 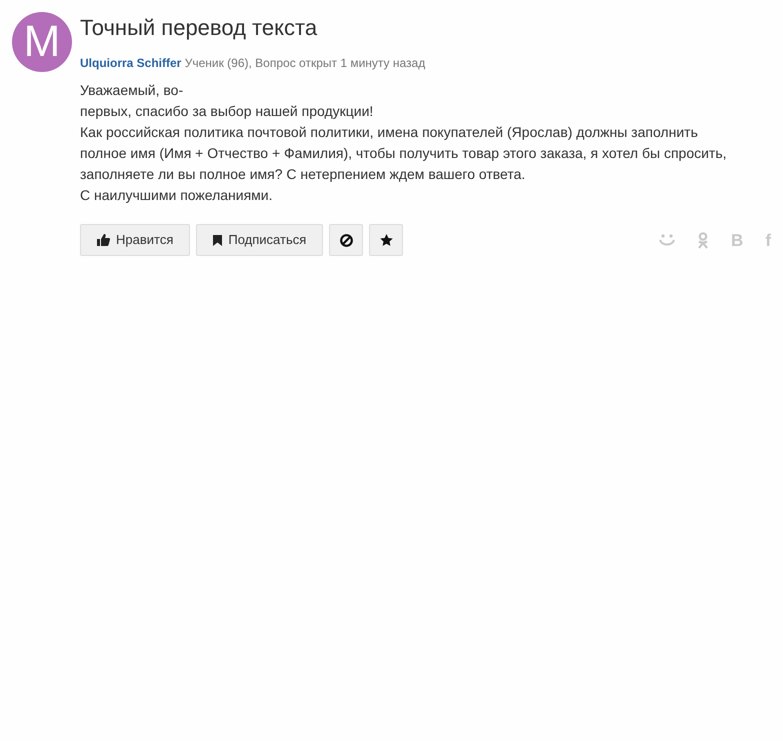 What do you see at coordinates (132, 90) in the screenshot?
I see `question-text-line: Уважаемый, во-` at bounding box center [132, 90].